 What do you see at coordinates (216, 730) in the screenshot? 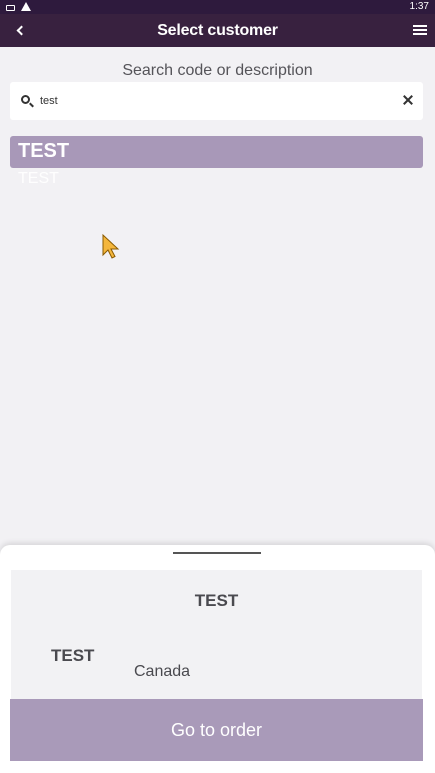
I see `go-to-order-button: Go to order` at bounding box center [216, 730].